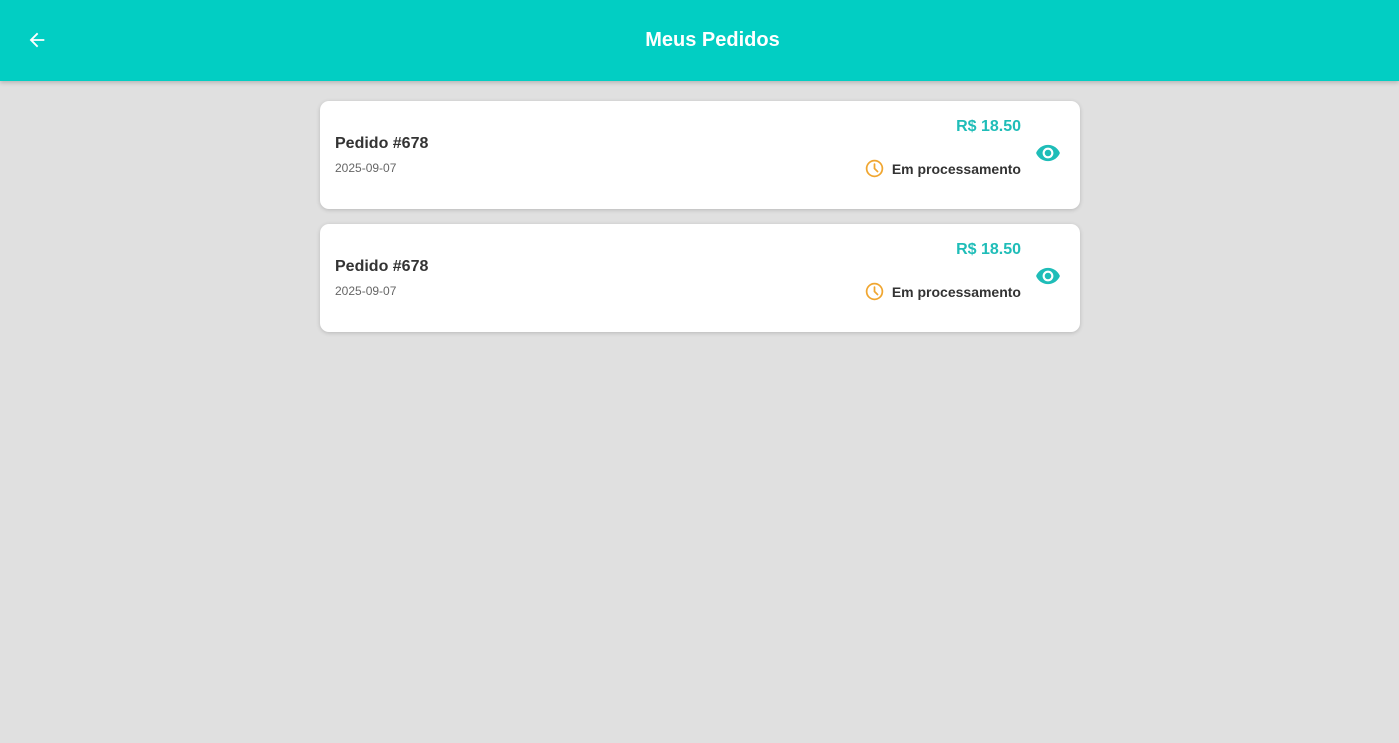 Image resolution: width=1399 pixels, height=743 pixels. Describe the element at coordinates (712, 40) in the screenshot. I see `page-title: Meus Pedidos` at that location.